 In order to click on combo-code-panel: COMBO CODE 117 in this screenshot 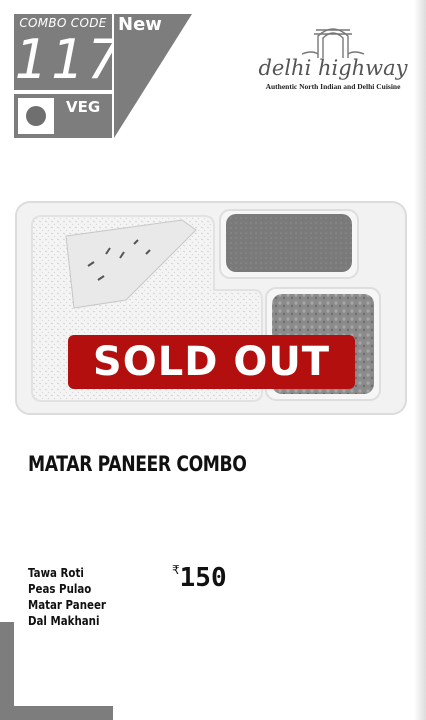, I will do `click(69, 52)`.